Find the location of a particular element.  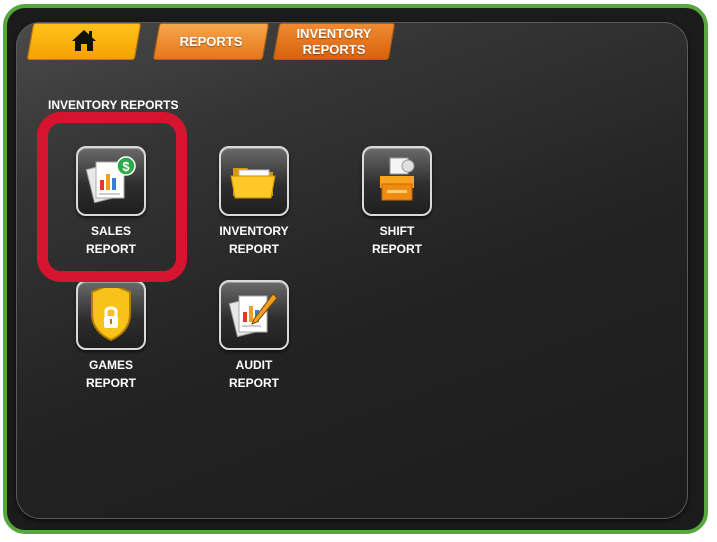

shift-report-label: SHIFT REPORT is located at coordinates (396, 240).